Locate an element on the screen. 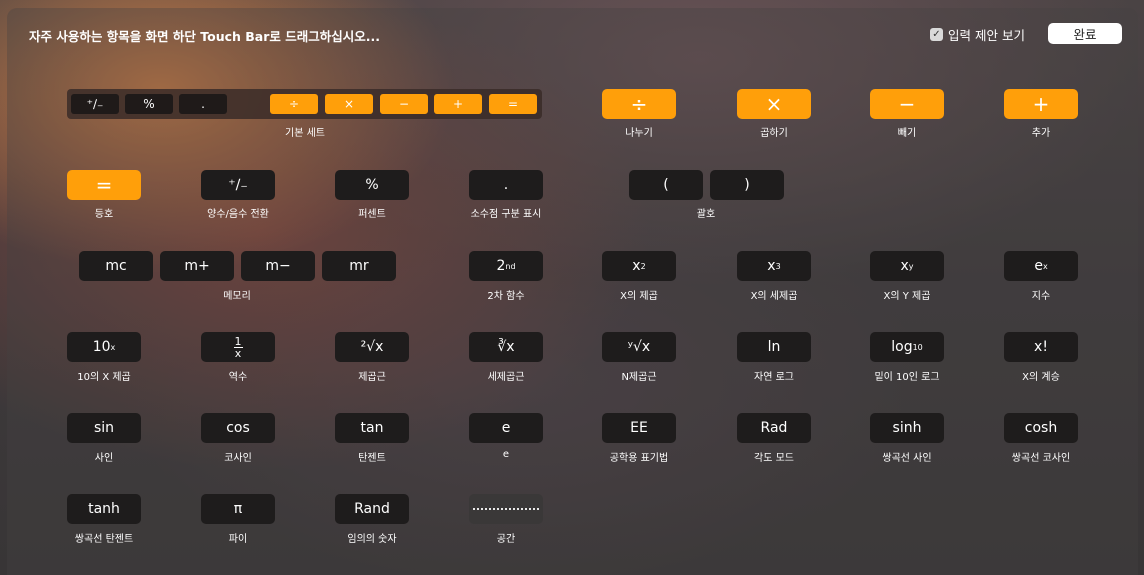 This screenshot has width=1144, height=575. log10-key: log 10 is located at coordinates (907, 347).